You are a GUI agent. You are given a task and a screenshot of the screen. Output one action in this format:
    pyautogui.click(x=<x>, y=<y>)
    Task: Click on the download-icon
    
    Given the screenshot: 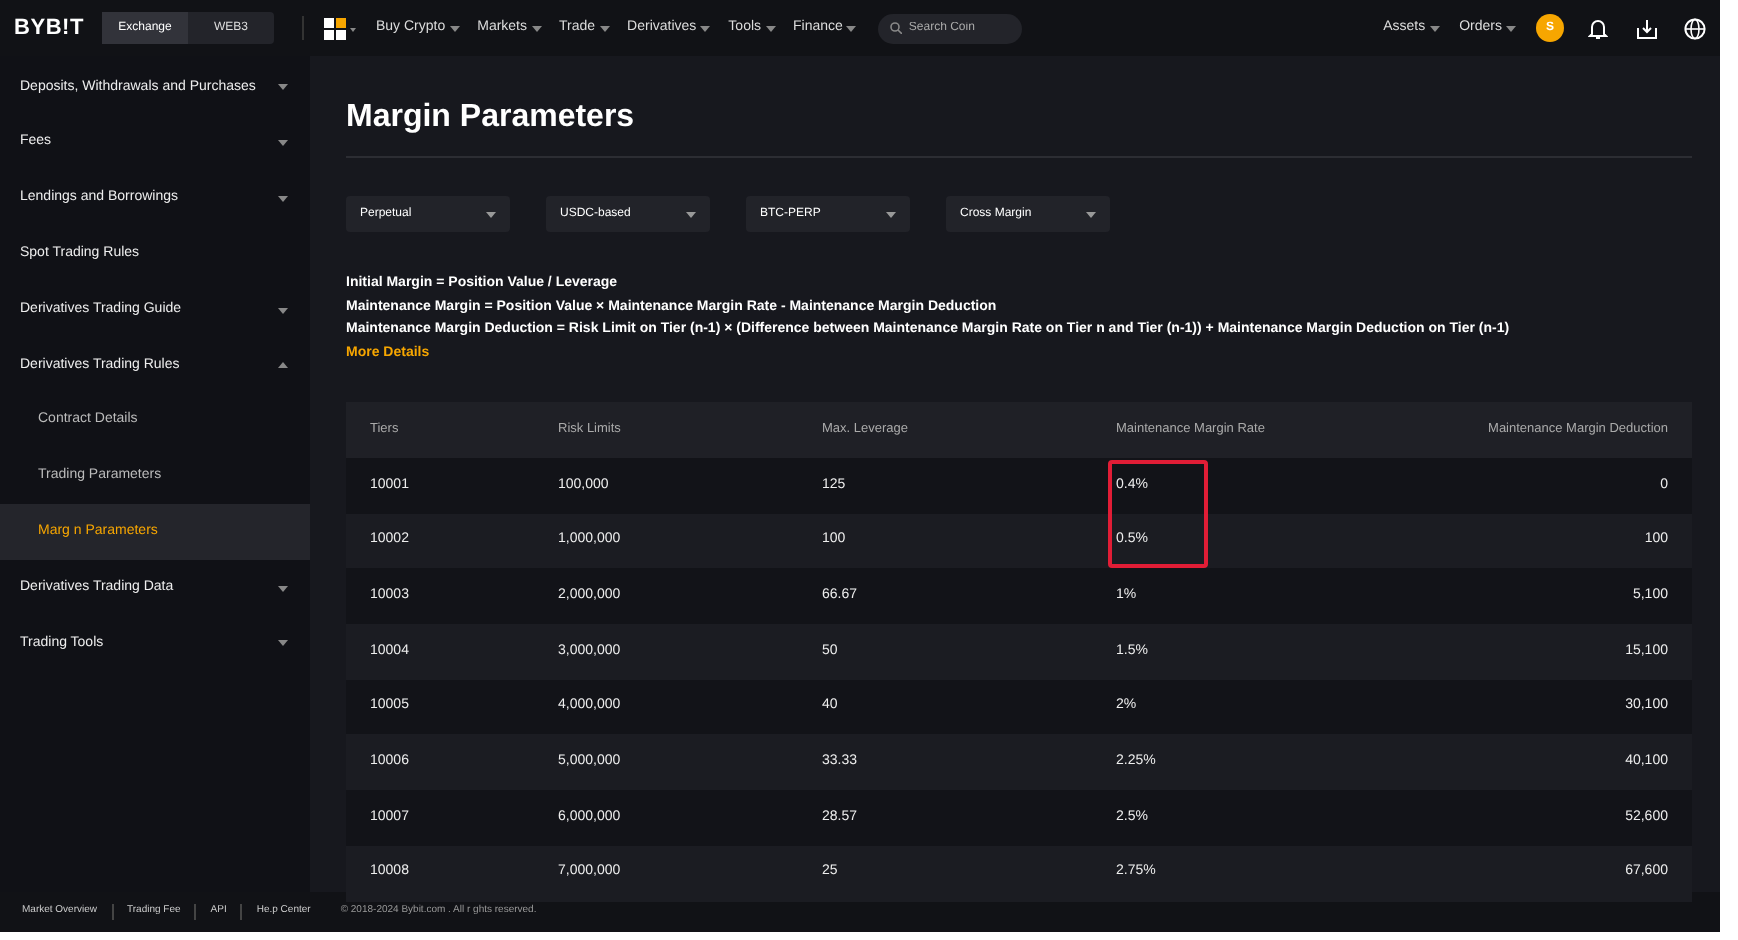 What is the action you would take?
    pyautogui.click(x=1647, y=28)
    